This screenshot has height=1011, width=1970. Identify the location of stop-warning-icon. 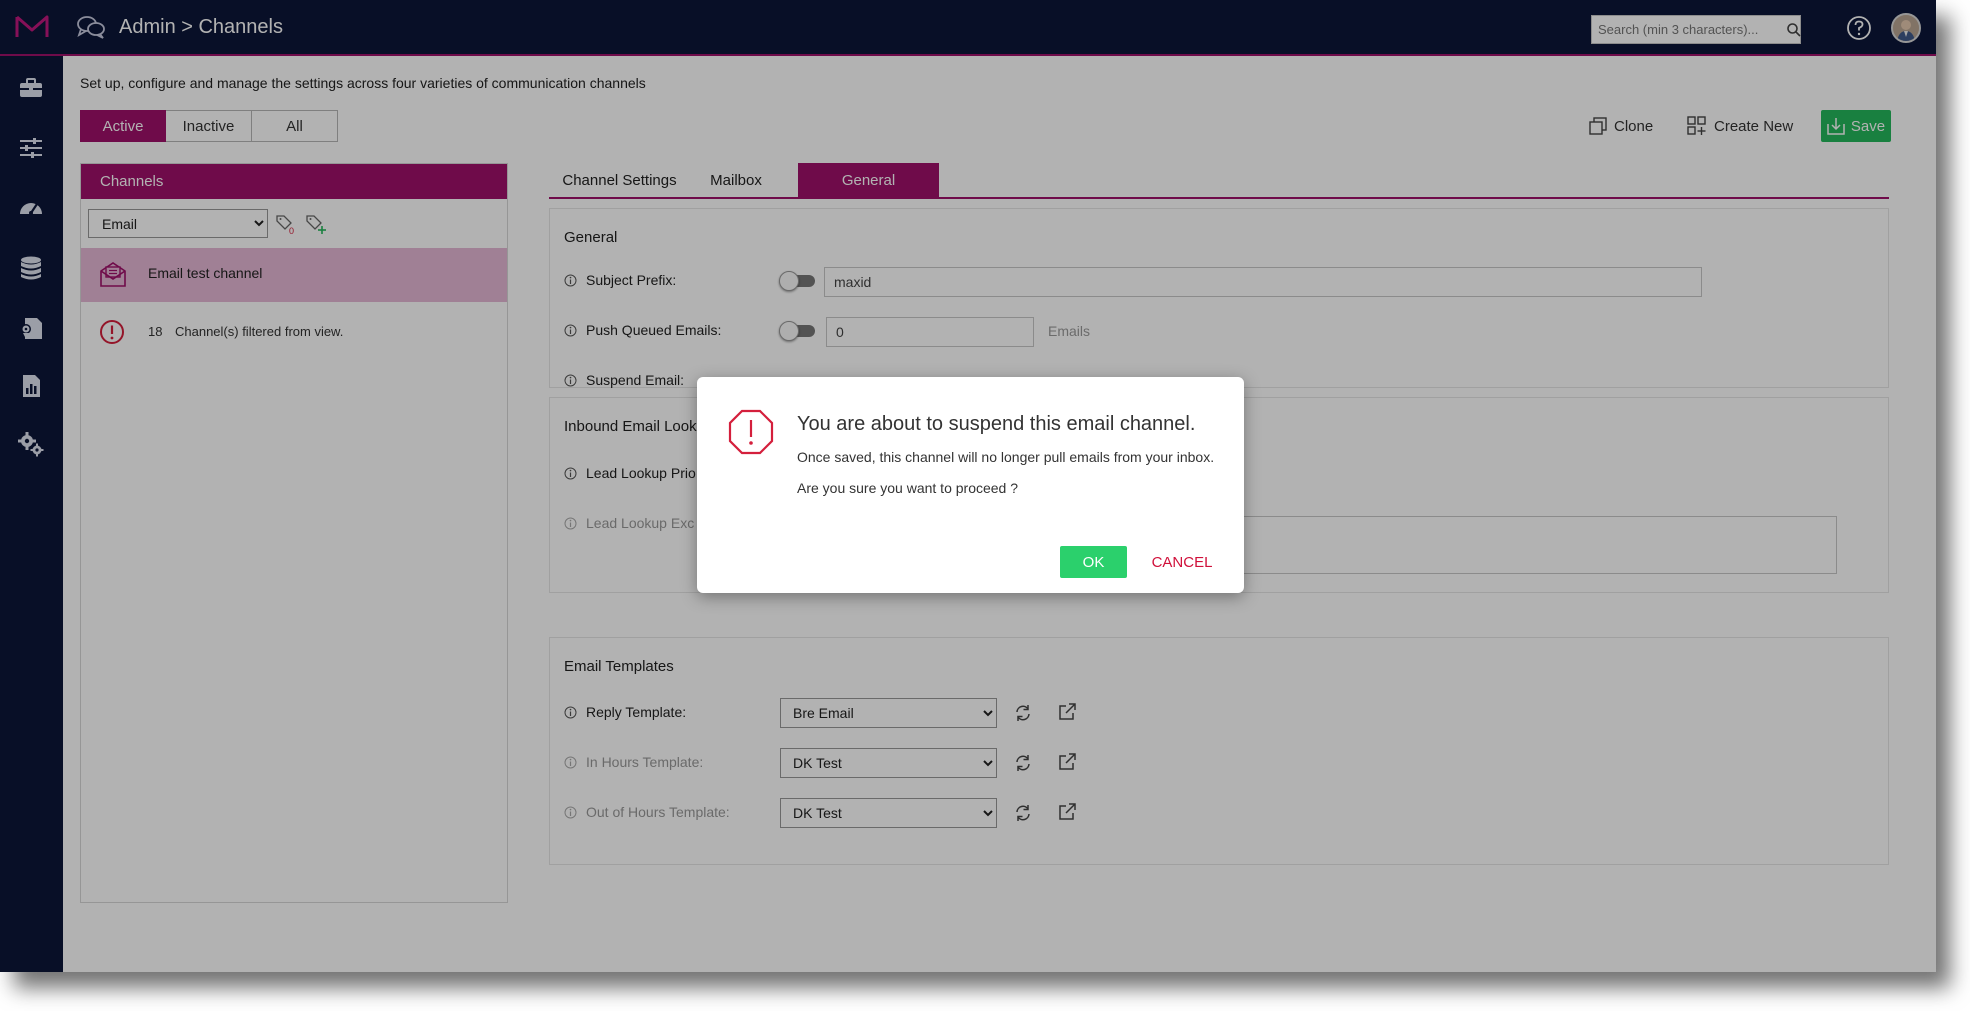
(751, 432).